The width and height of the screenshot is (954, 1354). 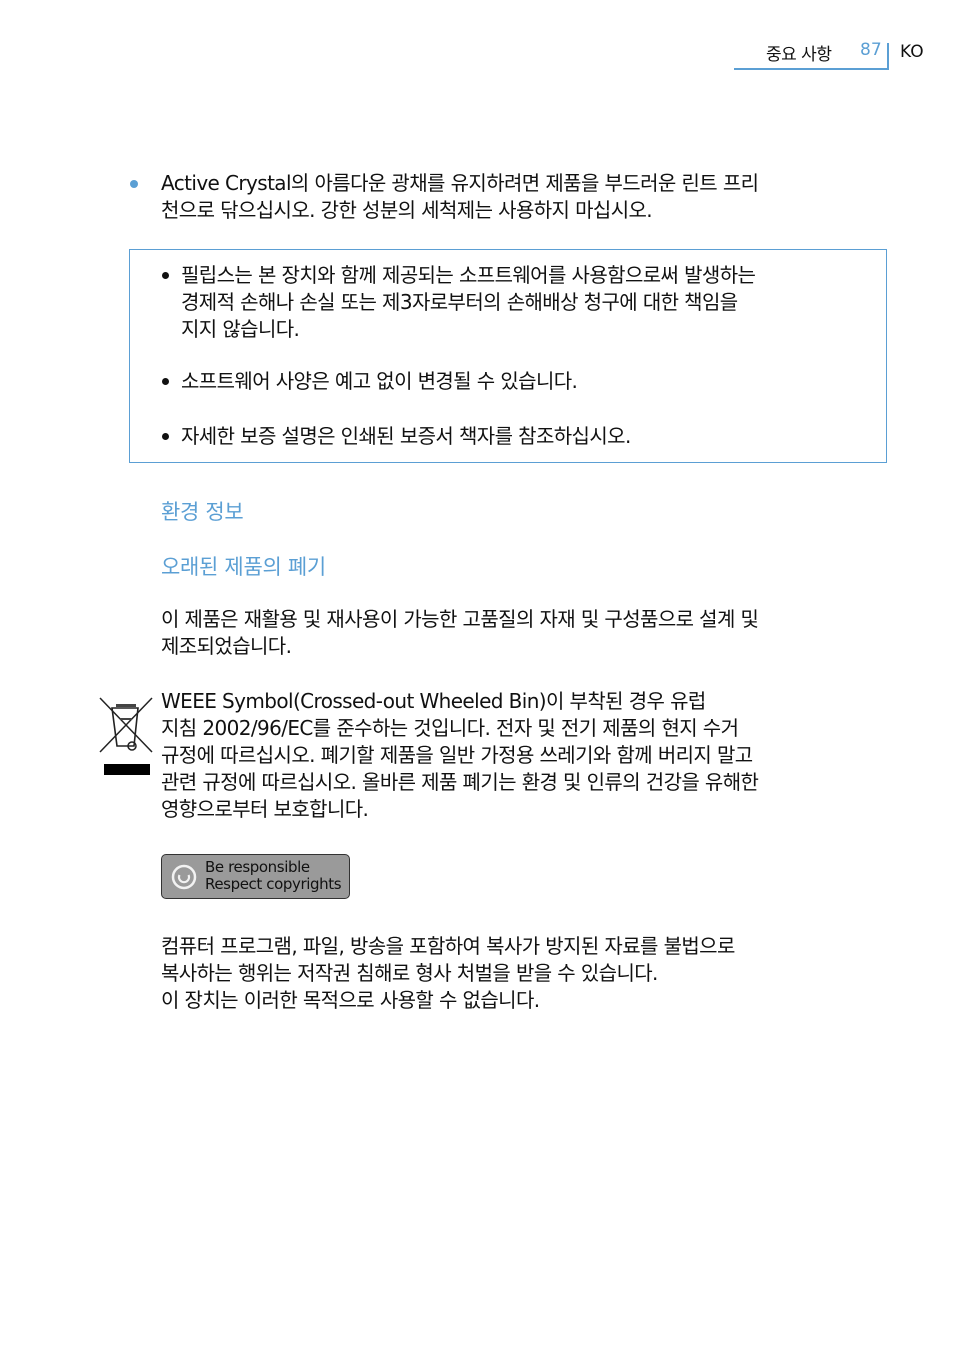 What do you see at coordinates (457, 755) in the screenshot?
I see `text-line: 규정에 따르십시오. 폐기할 제품을 일반 가정용 쓰레기와 함께 버리지 말고` at bounding box center [457, 755].